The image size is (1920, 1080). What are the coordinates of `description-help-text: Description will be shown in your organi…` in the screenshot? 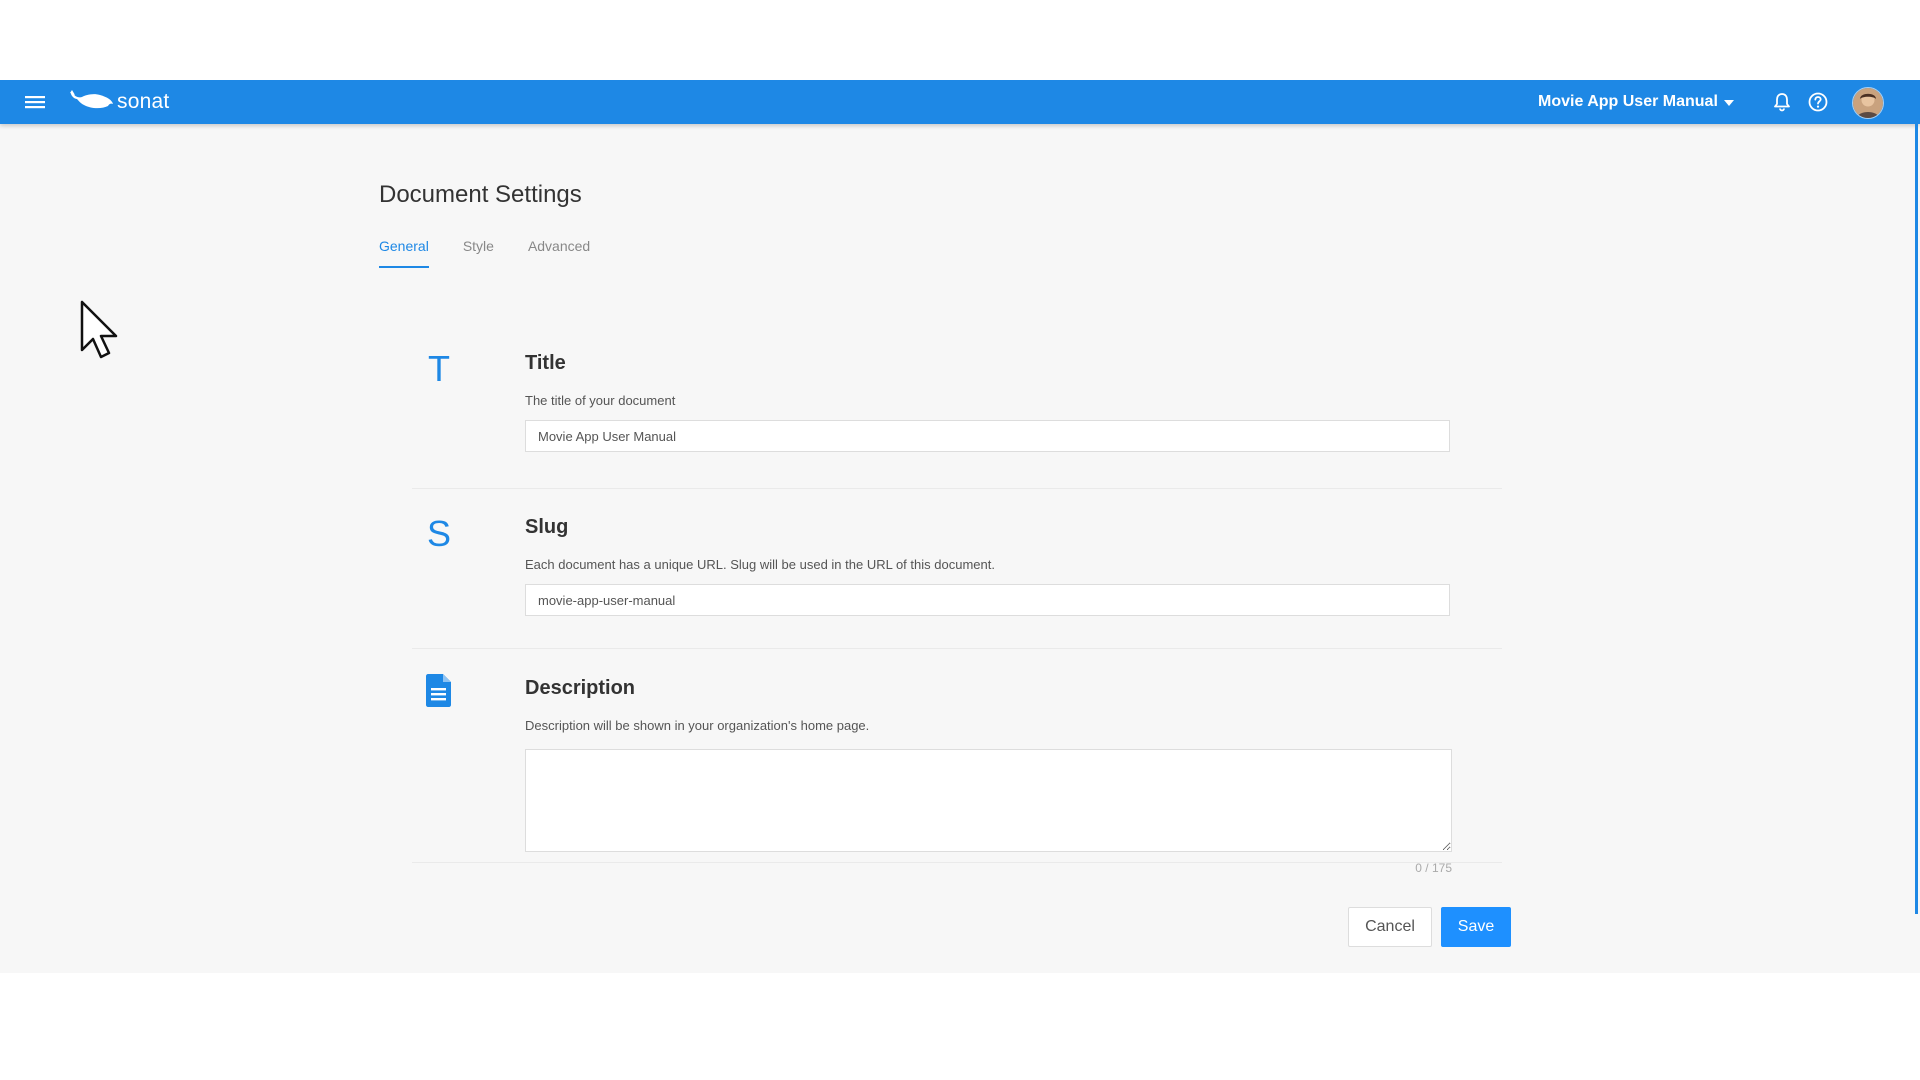 It's located at (697, 725).